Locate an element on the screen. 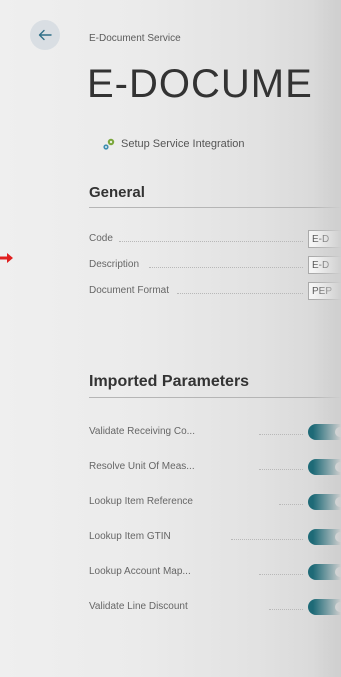 The height and width of the screenshot is (677, 341). page-title: E-DOCUME is located at coordinates (200, 84).